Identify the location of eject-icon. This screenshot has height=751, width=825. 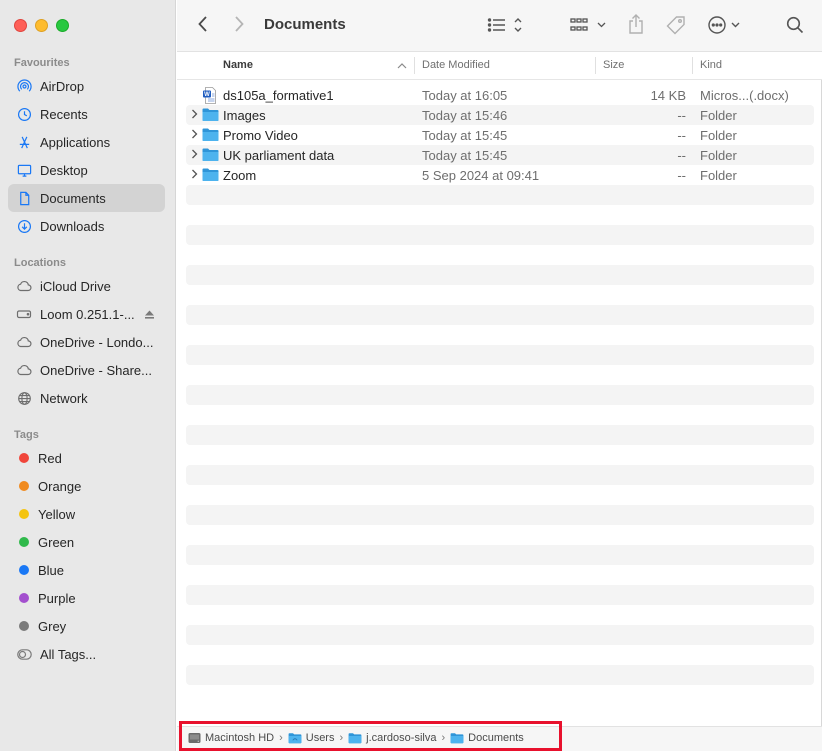
(149, 315).